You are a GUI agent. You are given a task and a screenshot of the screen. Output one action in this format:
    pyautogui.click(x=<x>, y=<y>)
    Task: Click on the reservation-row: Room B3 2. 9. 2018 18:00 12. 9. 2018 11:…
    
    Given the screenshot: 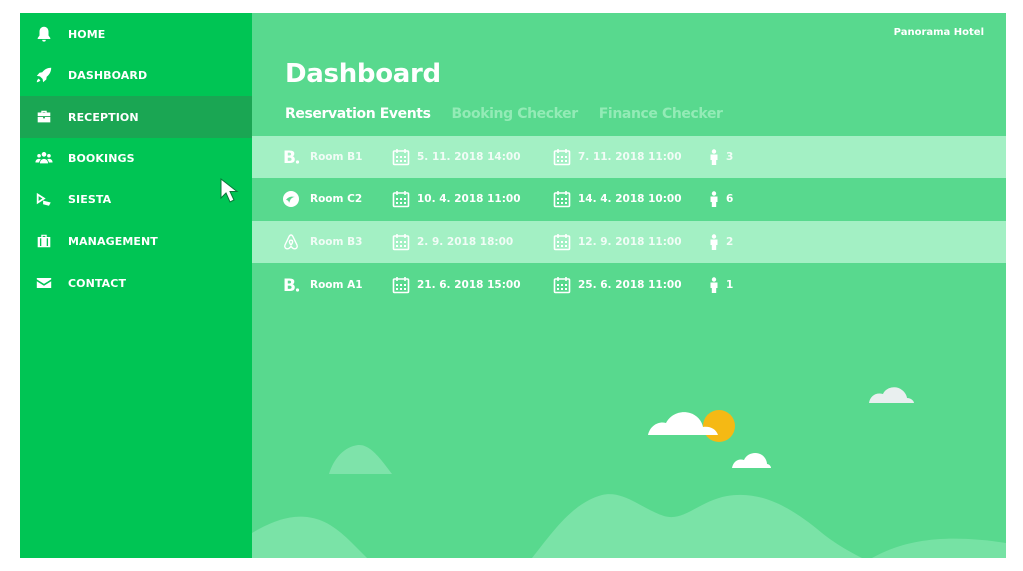 What is the action you would take?
    pyautogui.click(x=629, y=242)
    